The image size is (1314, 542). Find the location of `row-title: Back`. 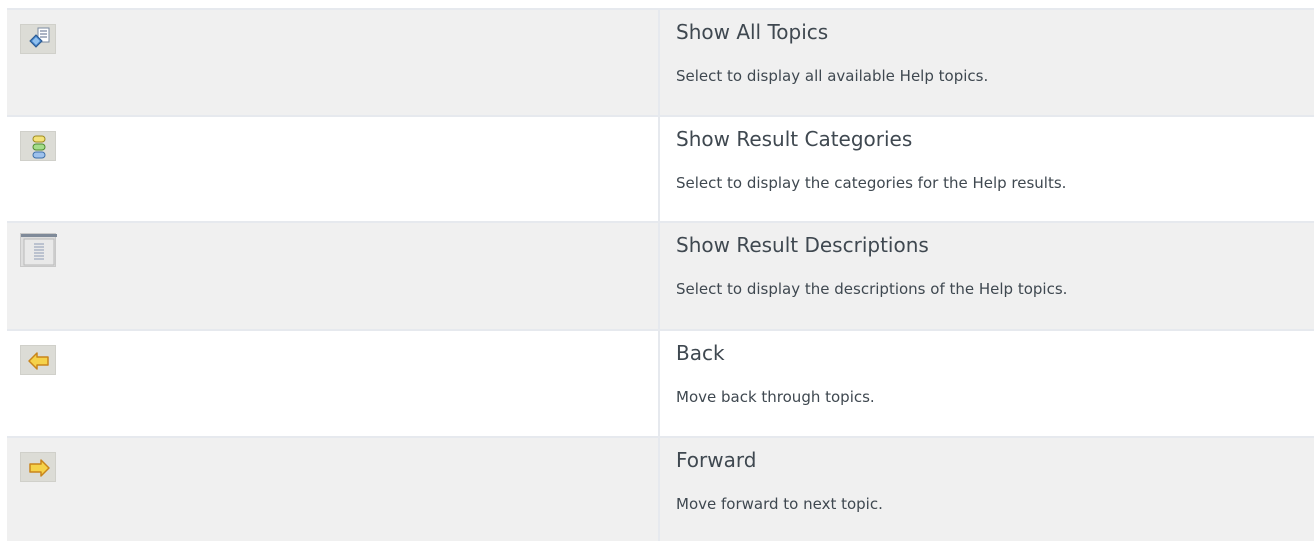

row-title: Back is located at coordinates (700, 353).